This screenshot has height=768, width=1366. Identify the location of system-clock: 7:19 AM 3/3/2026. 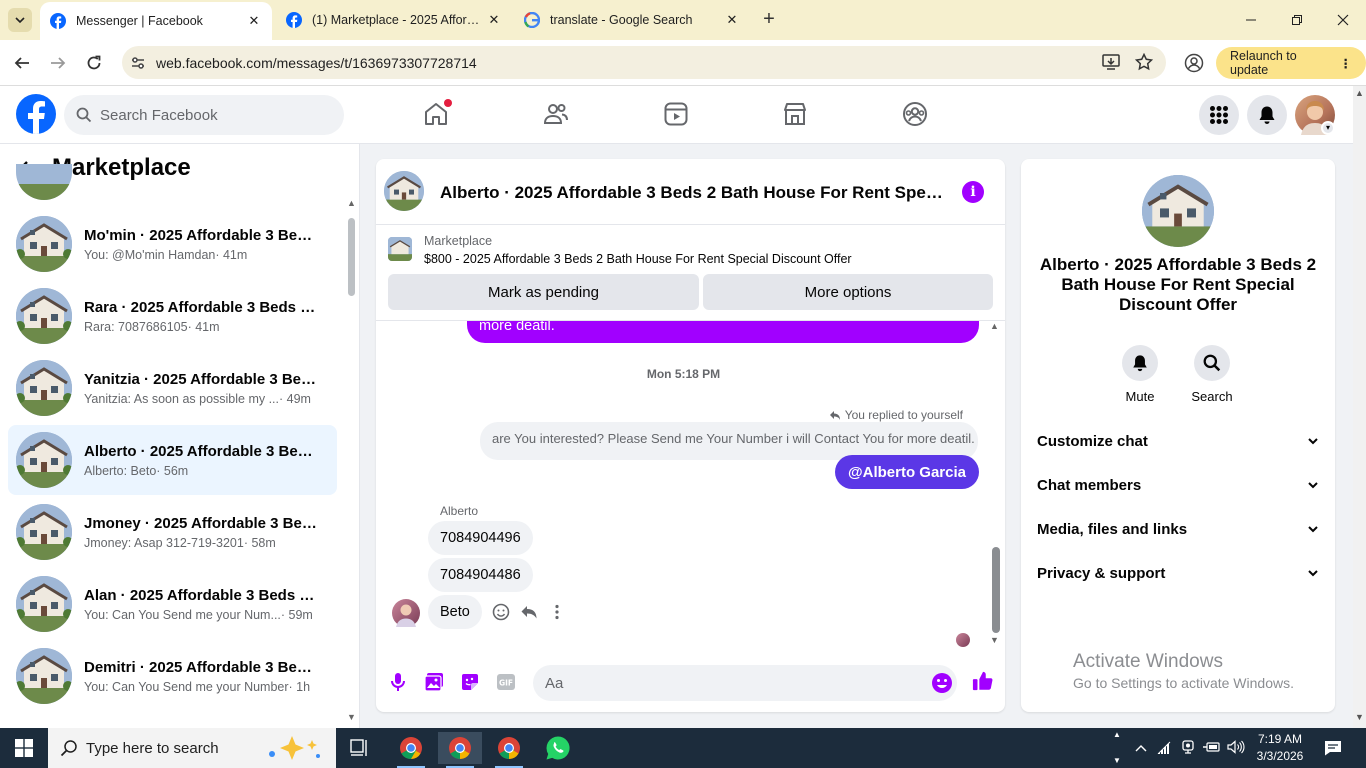
(1280, 748).